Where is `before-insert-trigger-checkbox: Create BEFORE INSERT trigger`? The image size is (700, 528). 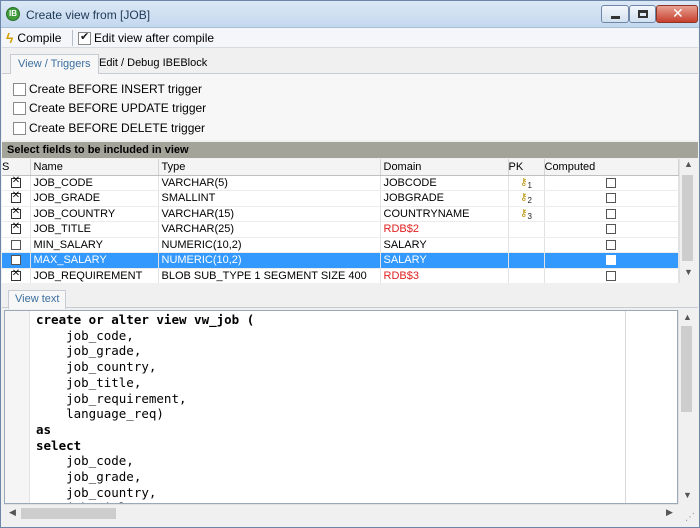
before-insert-trigger-checkbox: Create BEFORE INSERT trigger is located at coordinates (107, 89).